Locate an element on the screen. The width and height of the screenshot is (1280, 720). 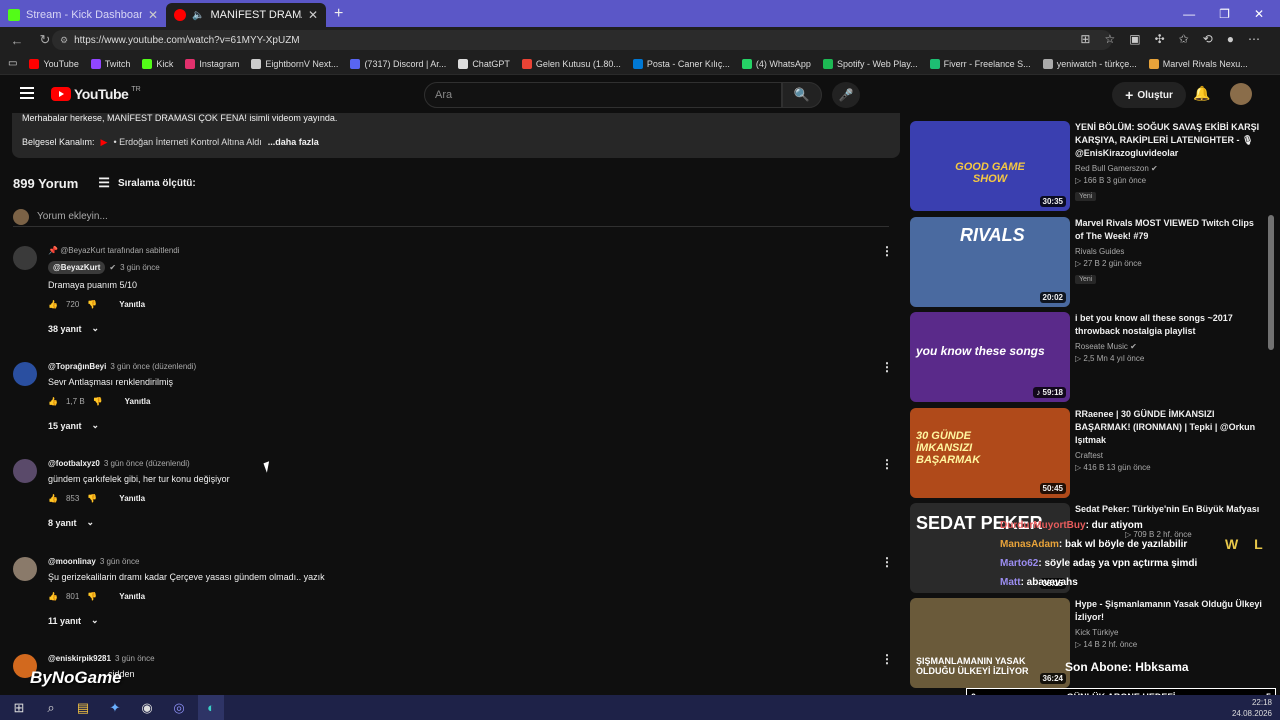
system-tray-clock: 22:18 24.08.2026 is located at coordinates (1252, 708).